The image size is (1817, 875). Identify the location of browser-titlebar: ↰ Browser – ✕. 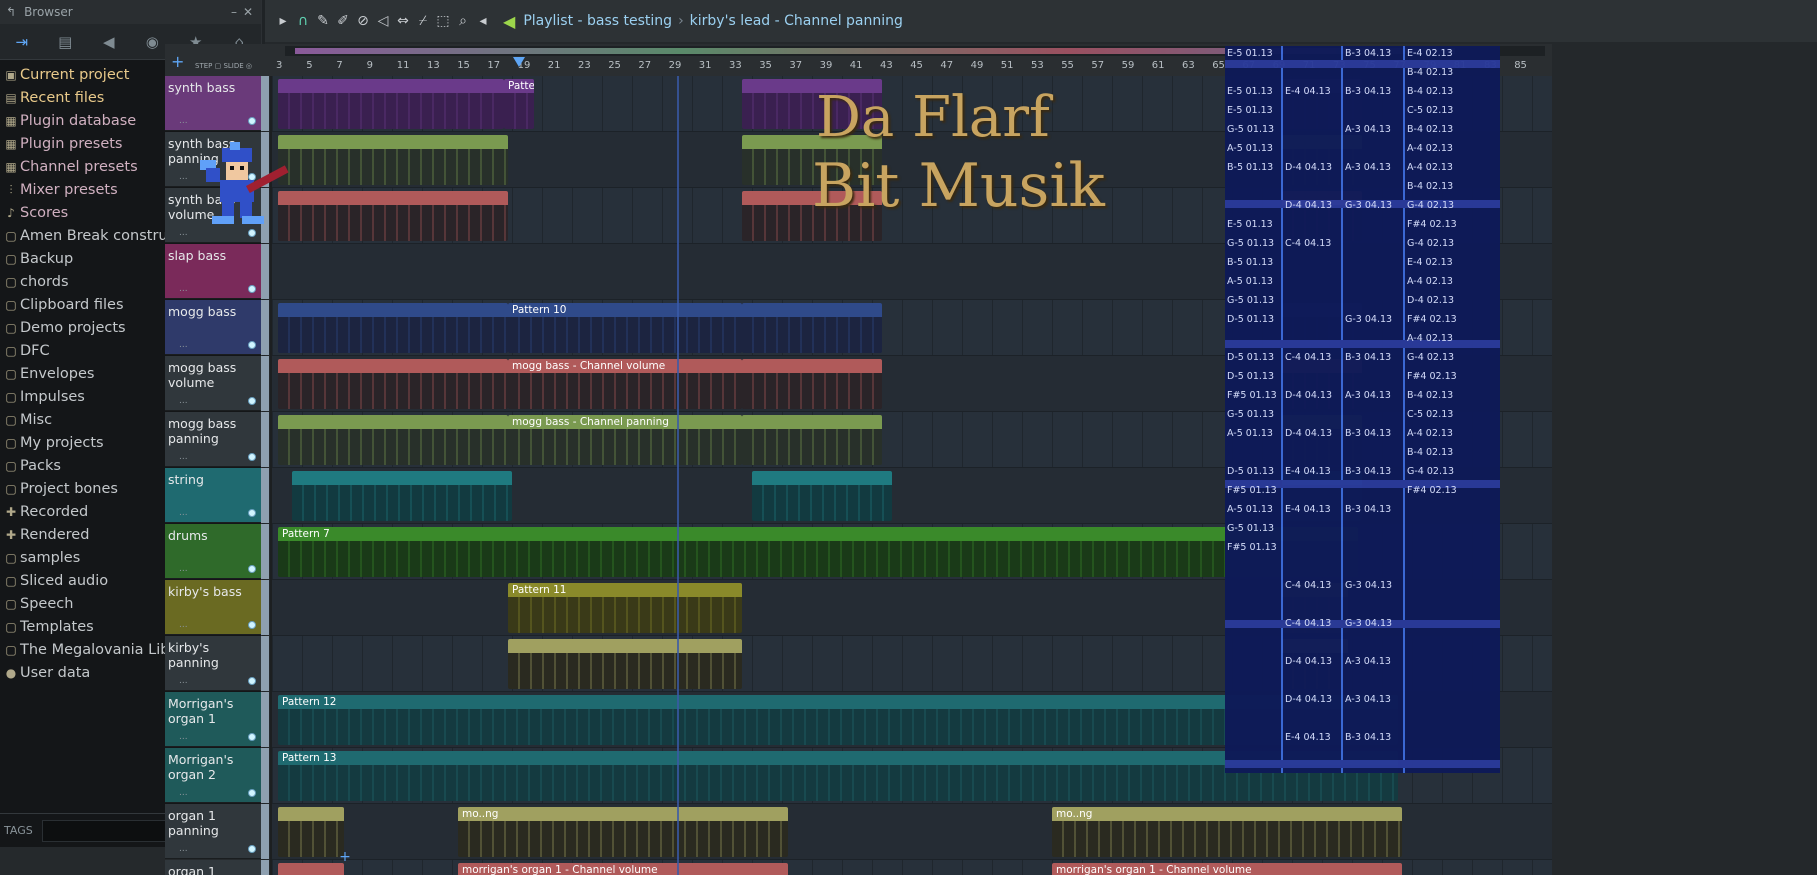
(130, 12).